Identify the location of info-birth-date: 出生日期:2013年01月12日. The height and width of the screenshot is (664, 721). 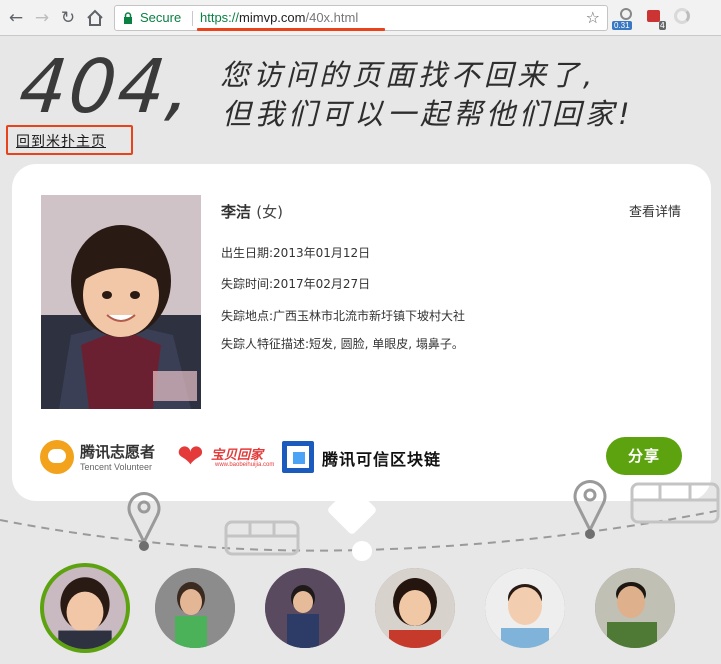
(296, 253).